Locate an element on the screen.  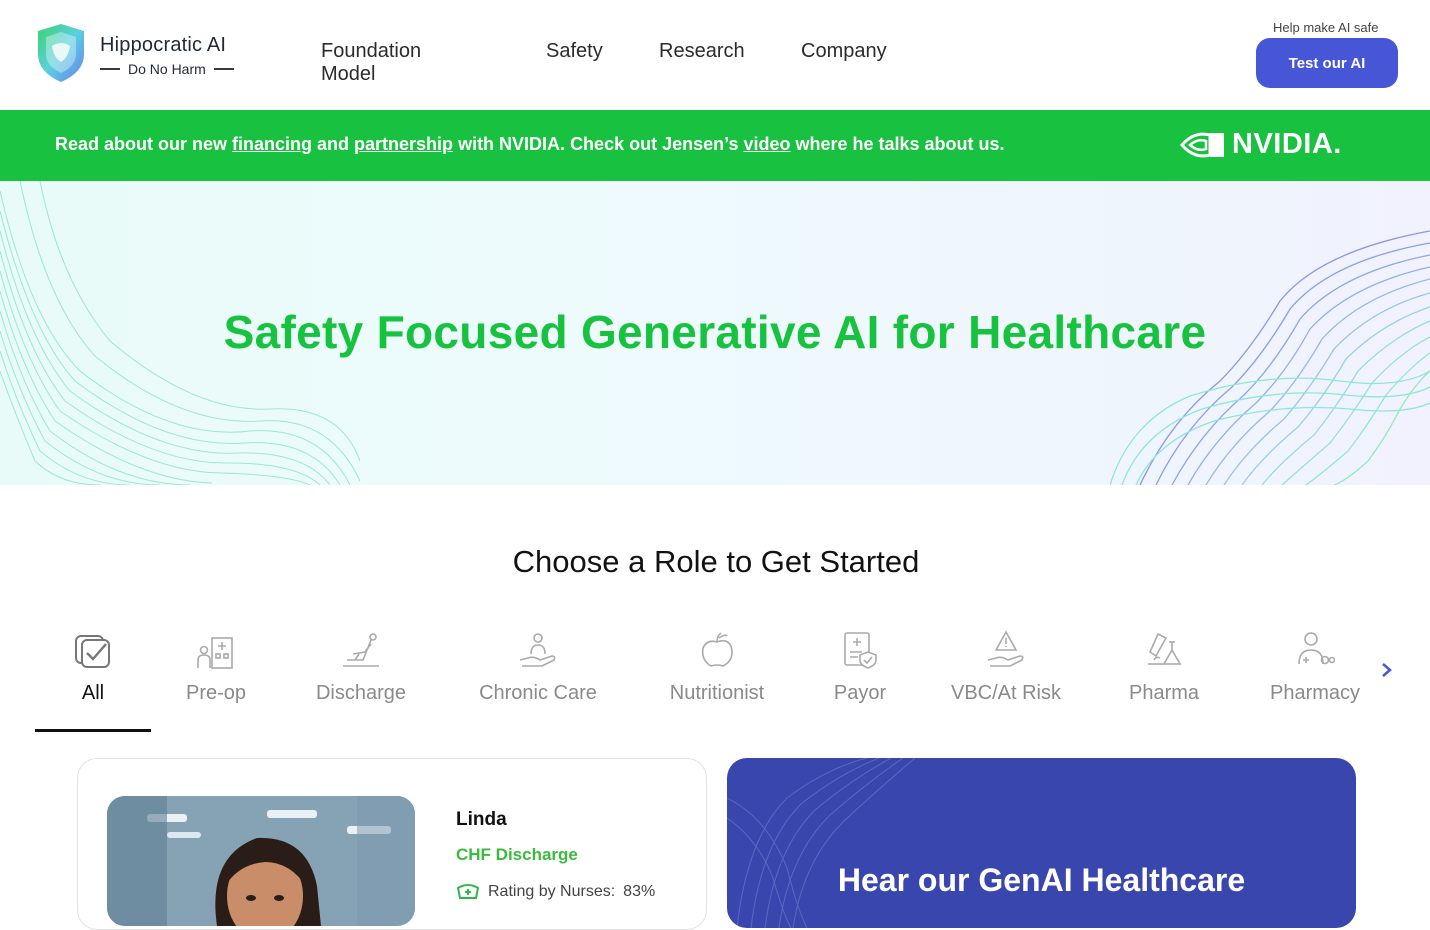
tab-pharmacy: Pharmacy is located at coordinates (1315, 667).